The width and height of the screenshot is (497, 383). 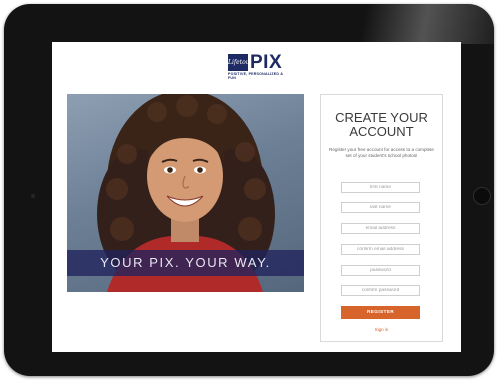 What do you see at coordinates (381, 329) in the screenshot?
I see `sign-in-link: Sign in` at bounding box center [381, 329].